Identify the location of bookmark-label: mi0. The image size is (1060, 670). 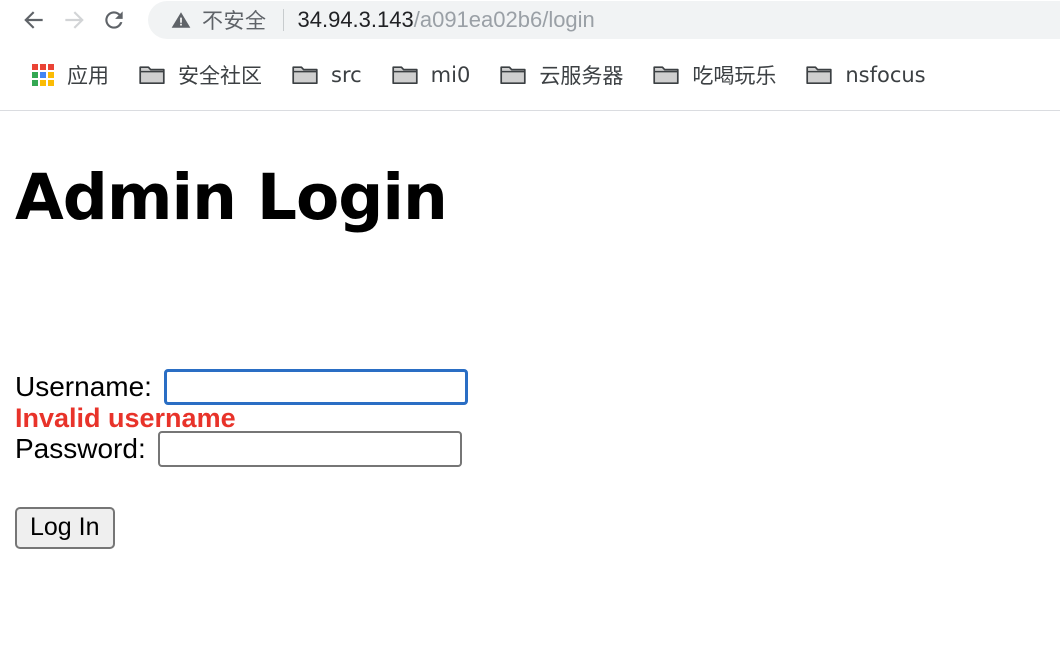
(450, 75).